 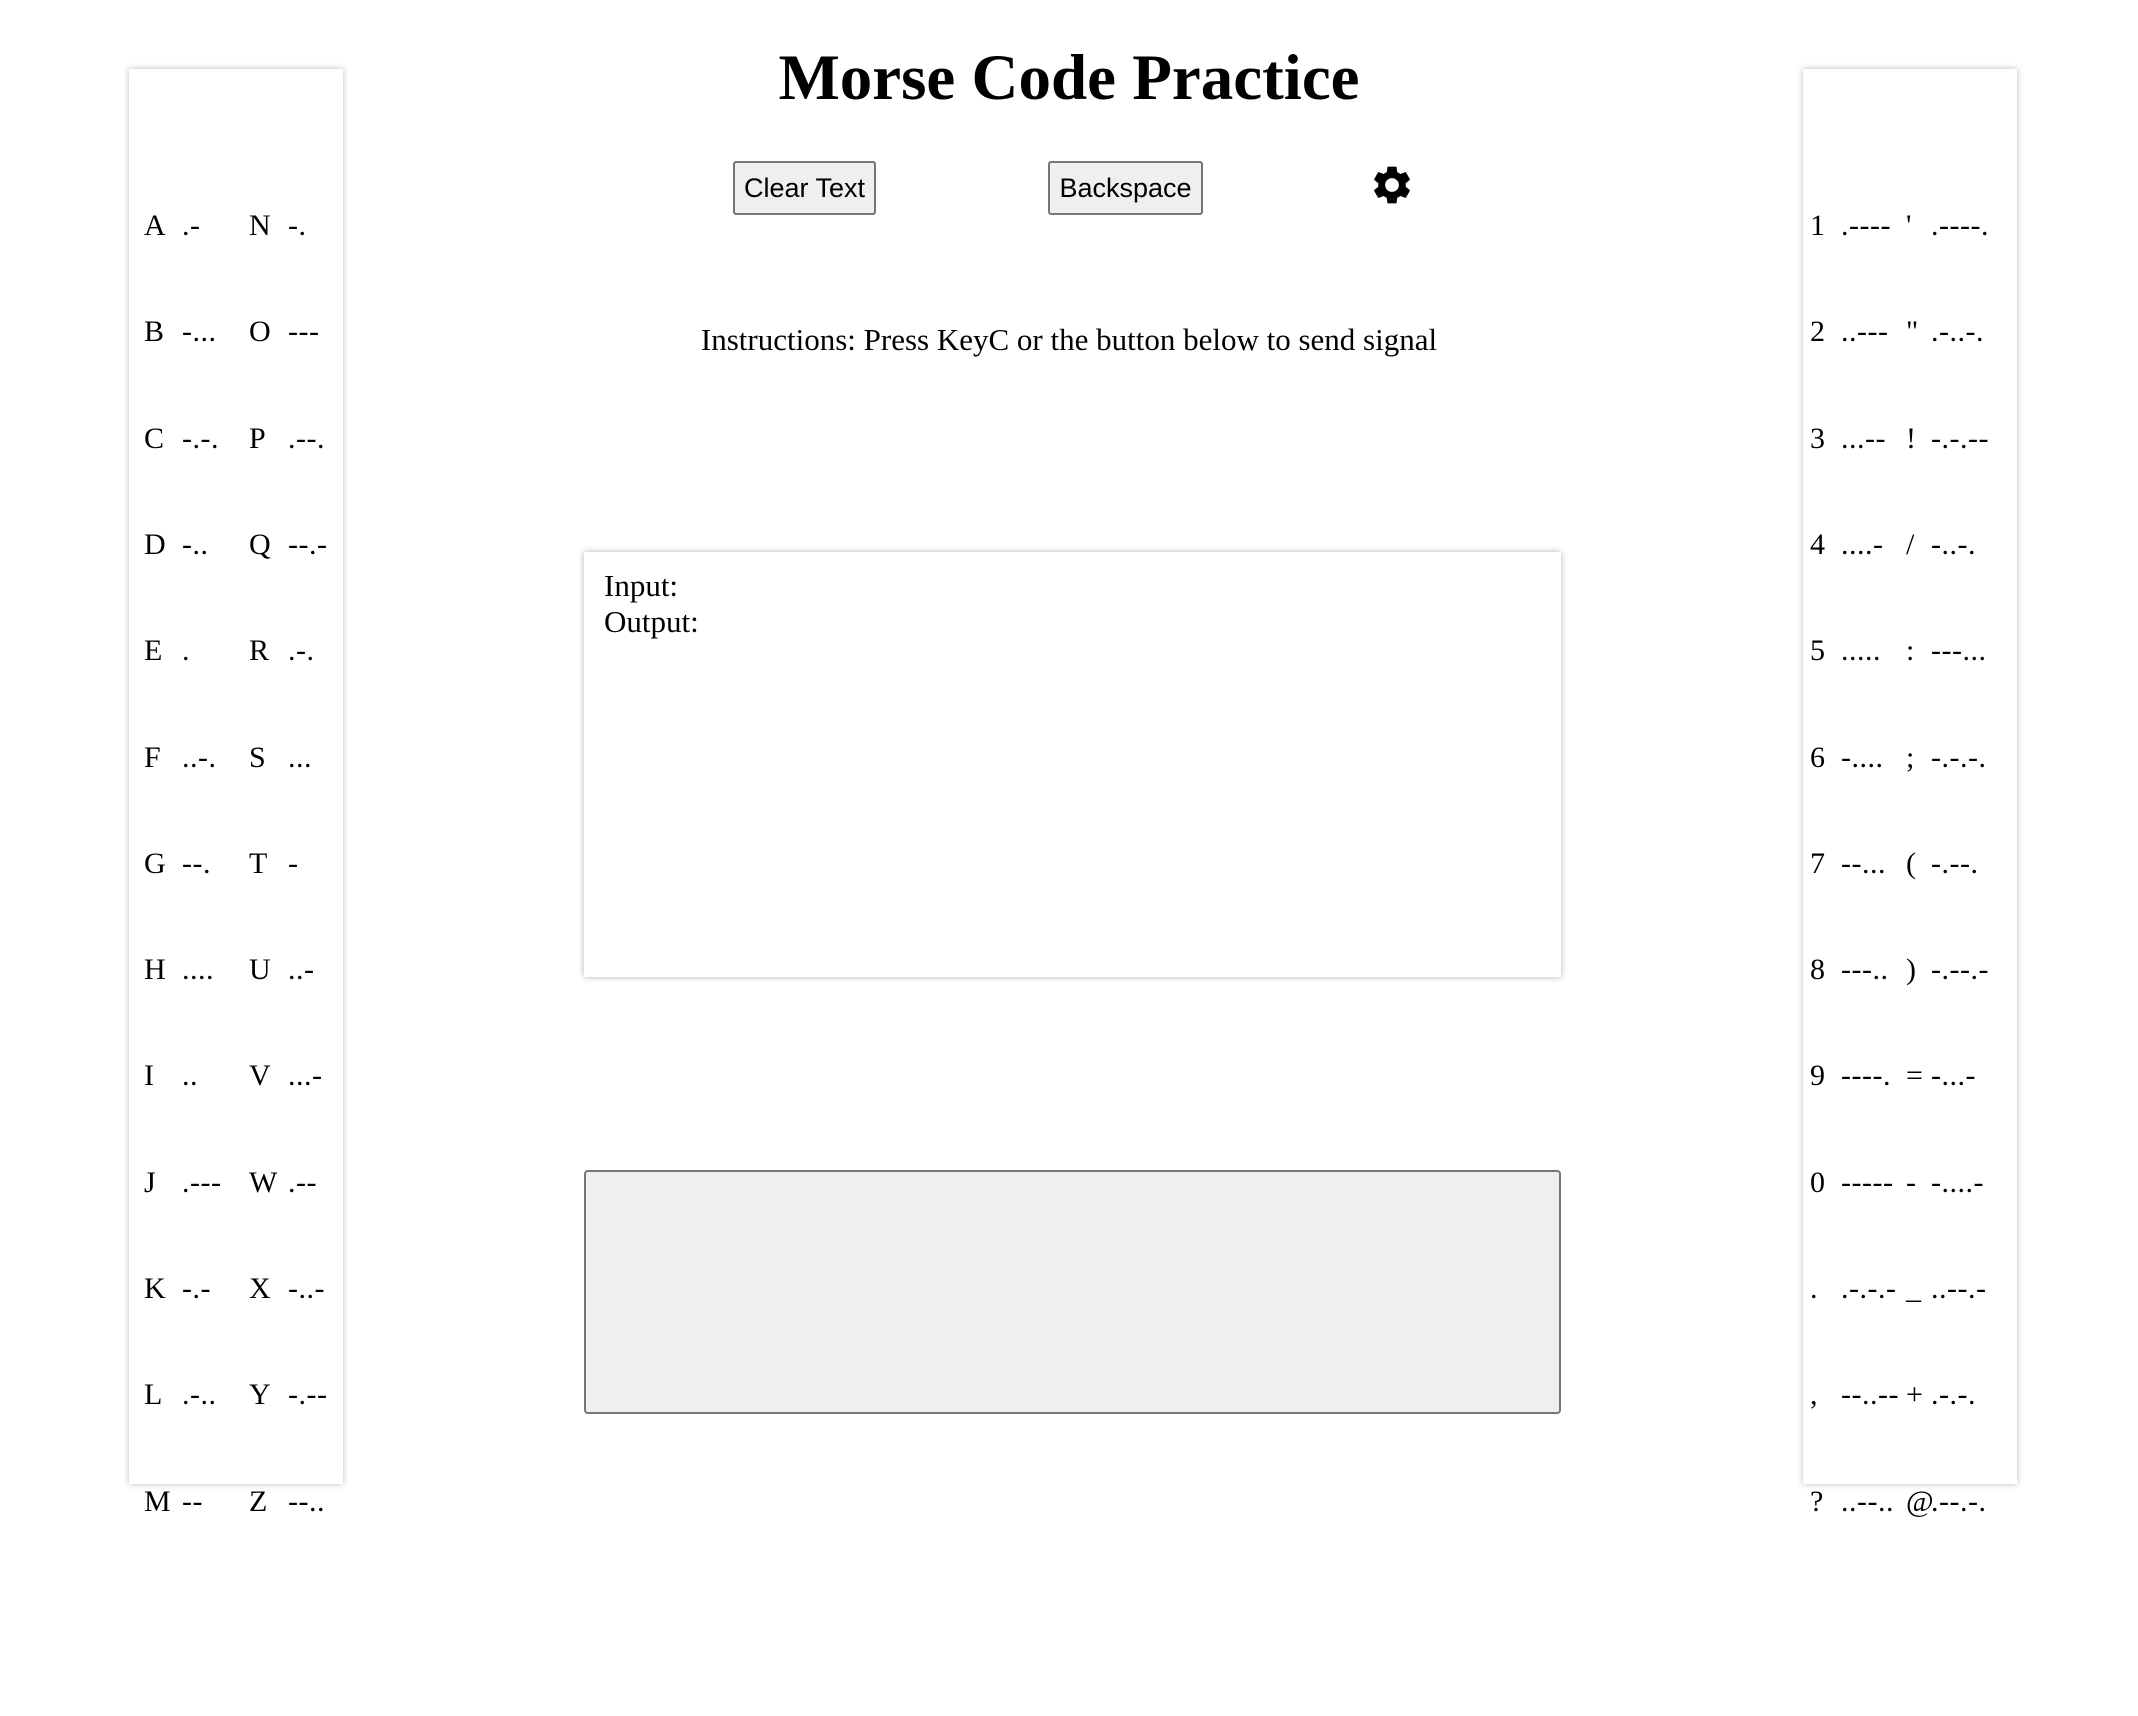 What do you see at coordinates (260, 225) in the screenshot?
I see `morse-symbol: N` at bounding box center [260, 225].